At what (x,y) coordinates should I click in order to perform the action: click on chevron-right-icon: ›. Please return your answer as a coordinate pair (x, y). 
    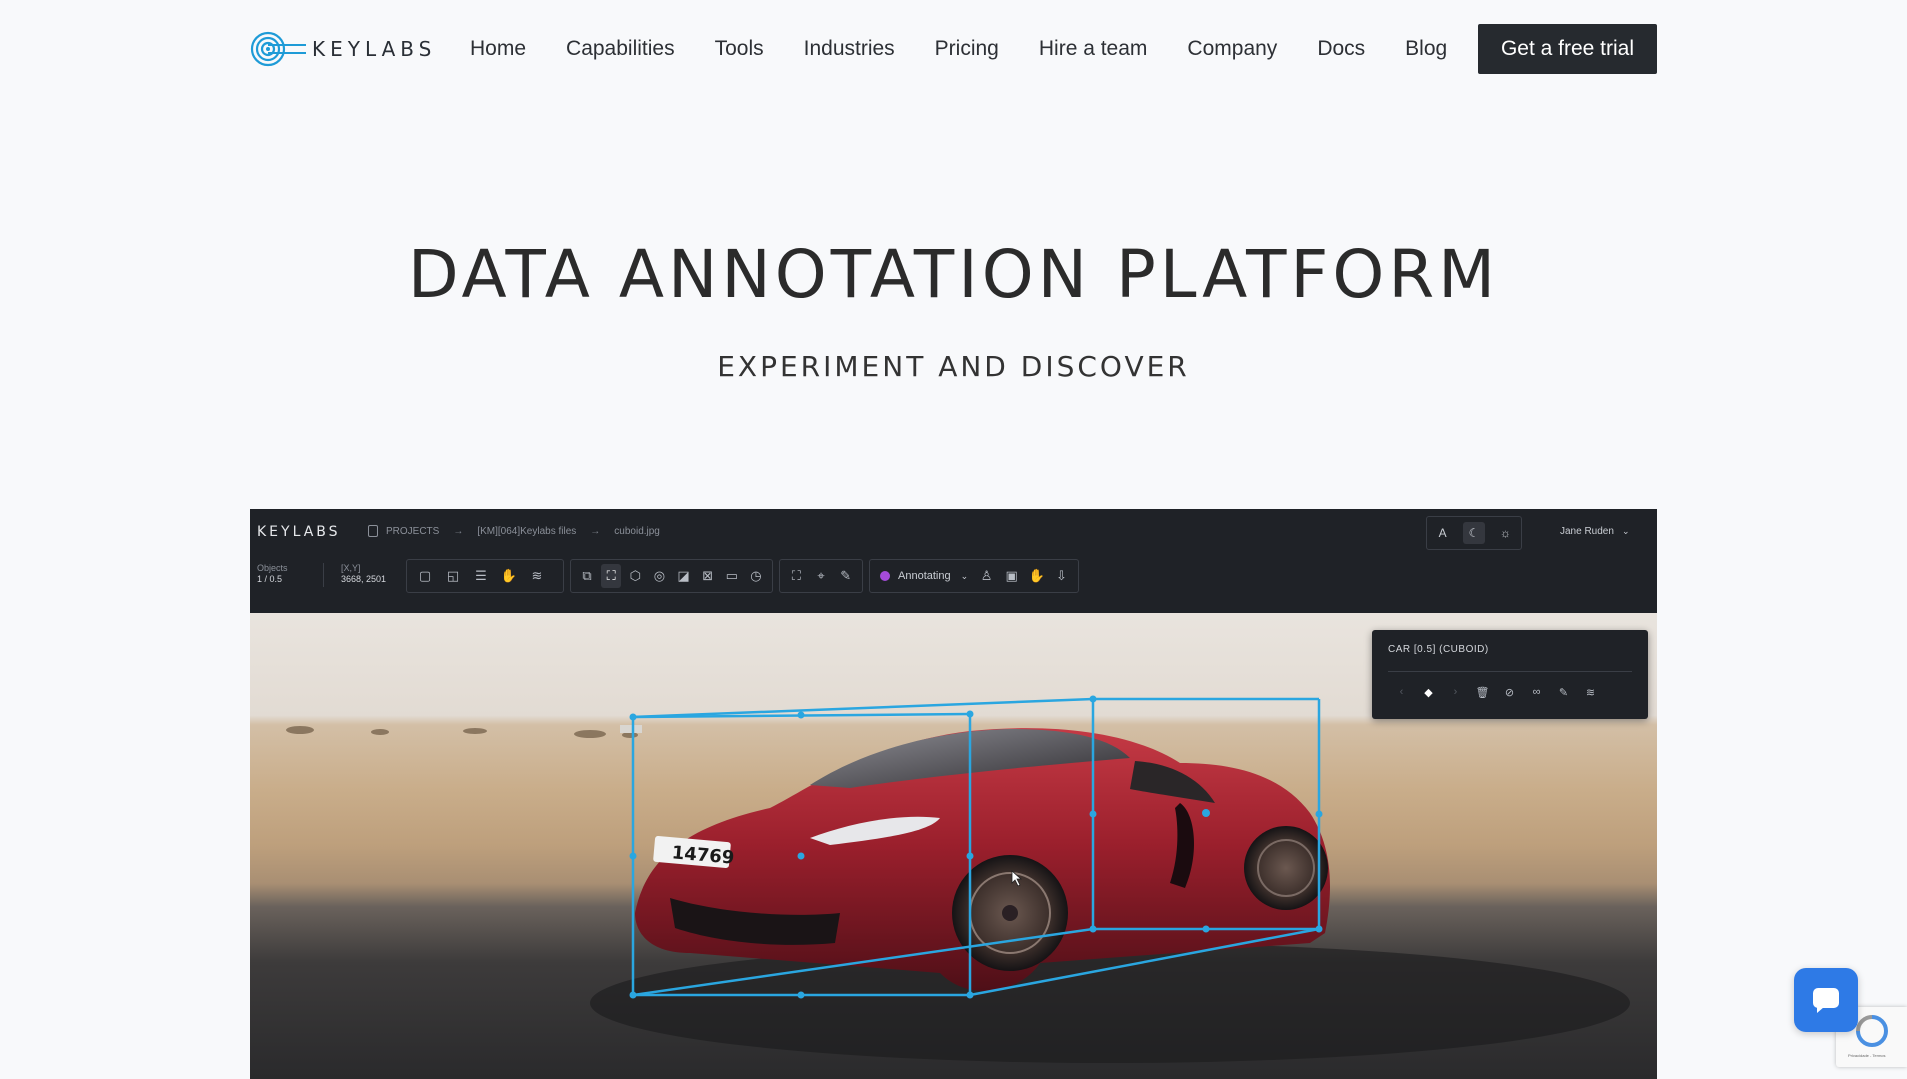
    Looking at the image, I should click on (1455, 692).